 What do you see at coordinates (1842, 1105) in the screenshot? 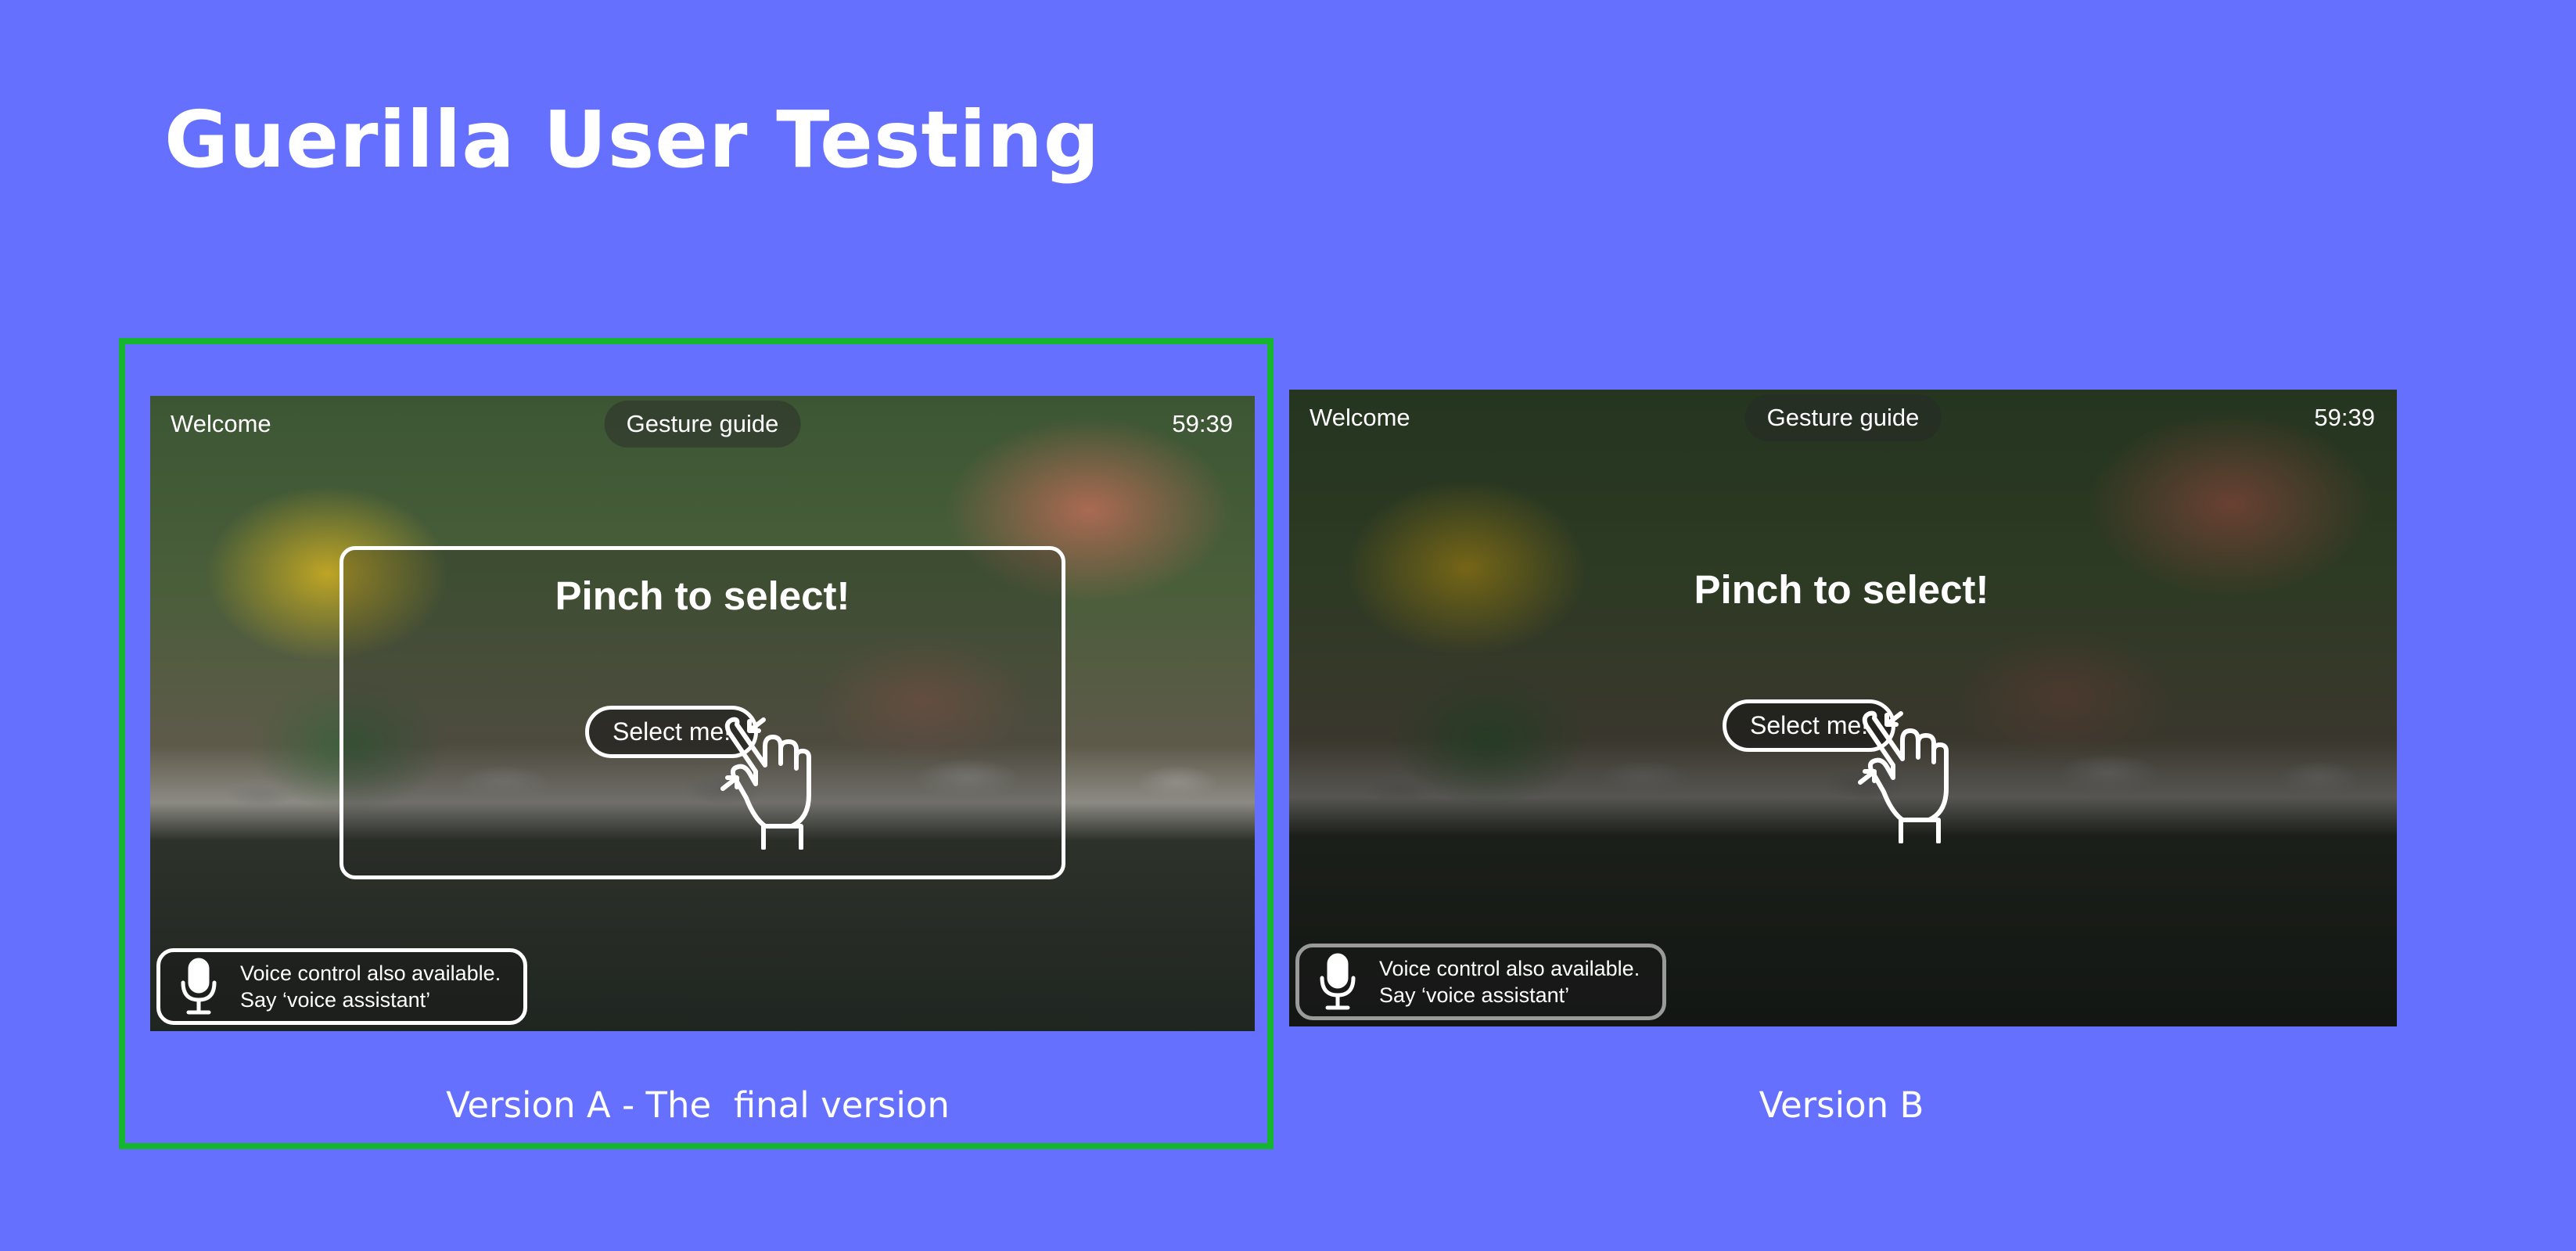
I see `version-b-caption: Version B` at bounding box center [1842, 1105].